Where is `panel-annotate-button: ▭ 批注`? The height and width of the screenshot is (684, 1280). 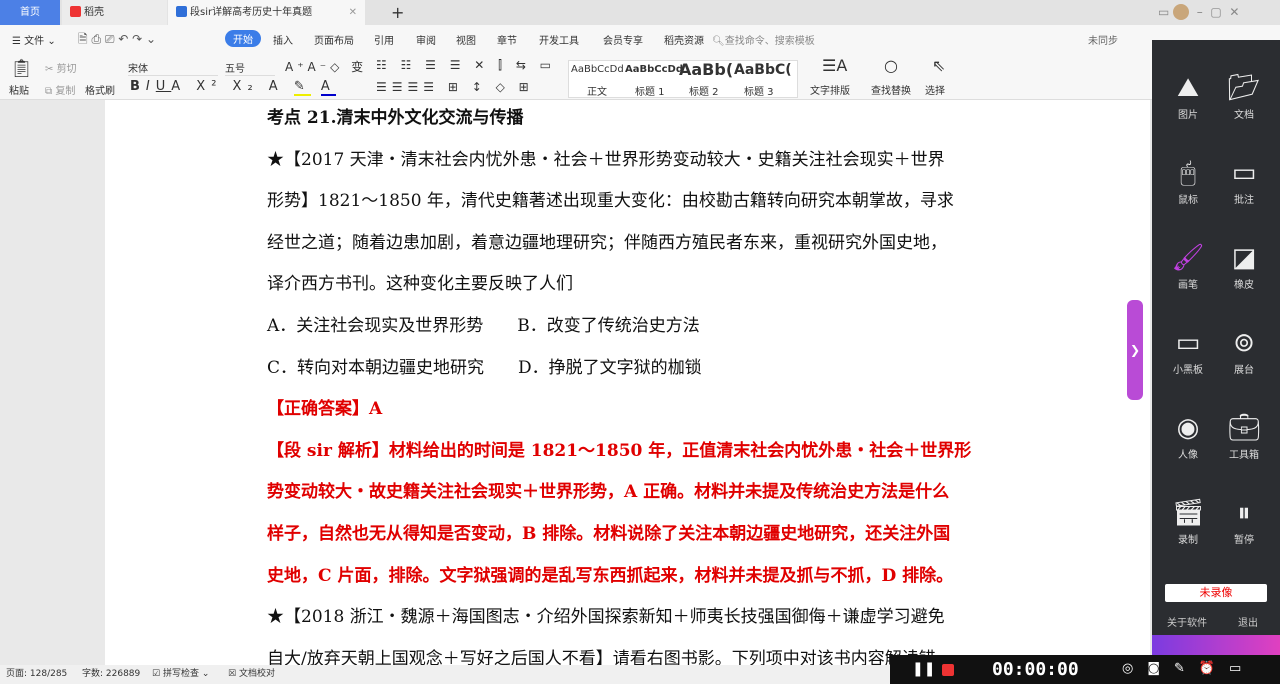
panel-annotate-button: ▭ 批注 is located at coordinates (1244, 180).